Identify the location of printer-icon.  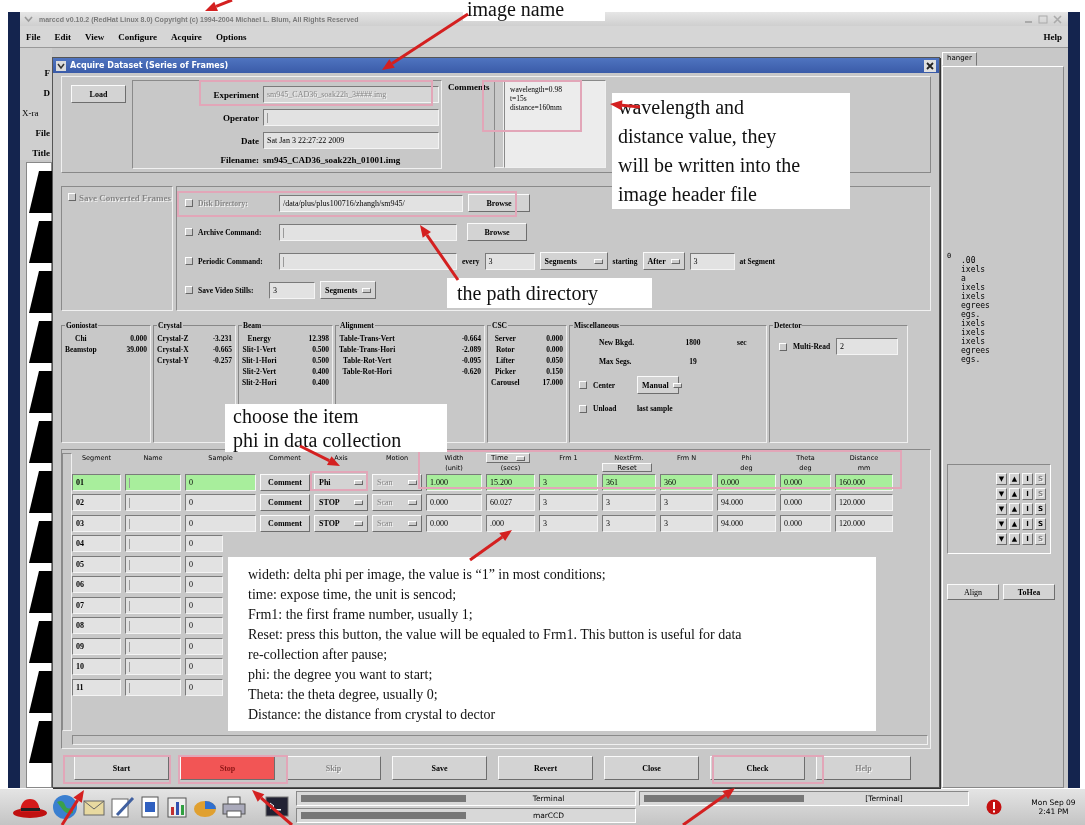
(234, 807).